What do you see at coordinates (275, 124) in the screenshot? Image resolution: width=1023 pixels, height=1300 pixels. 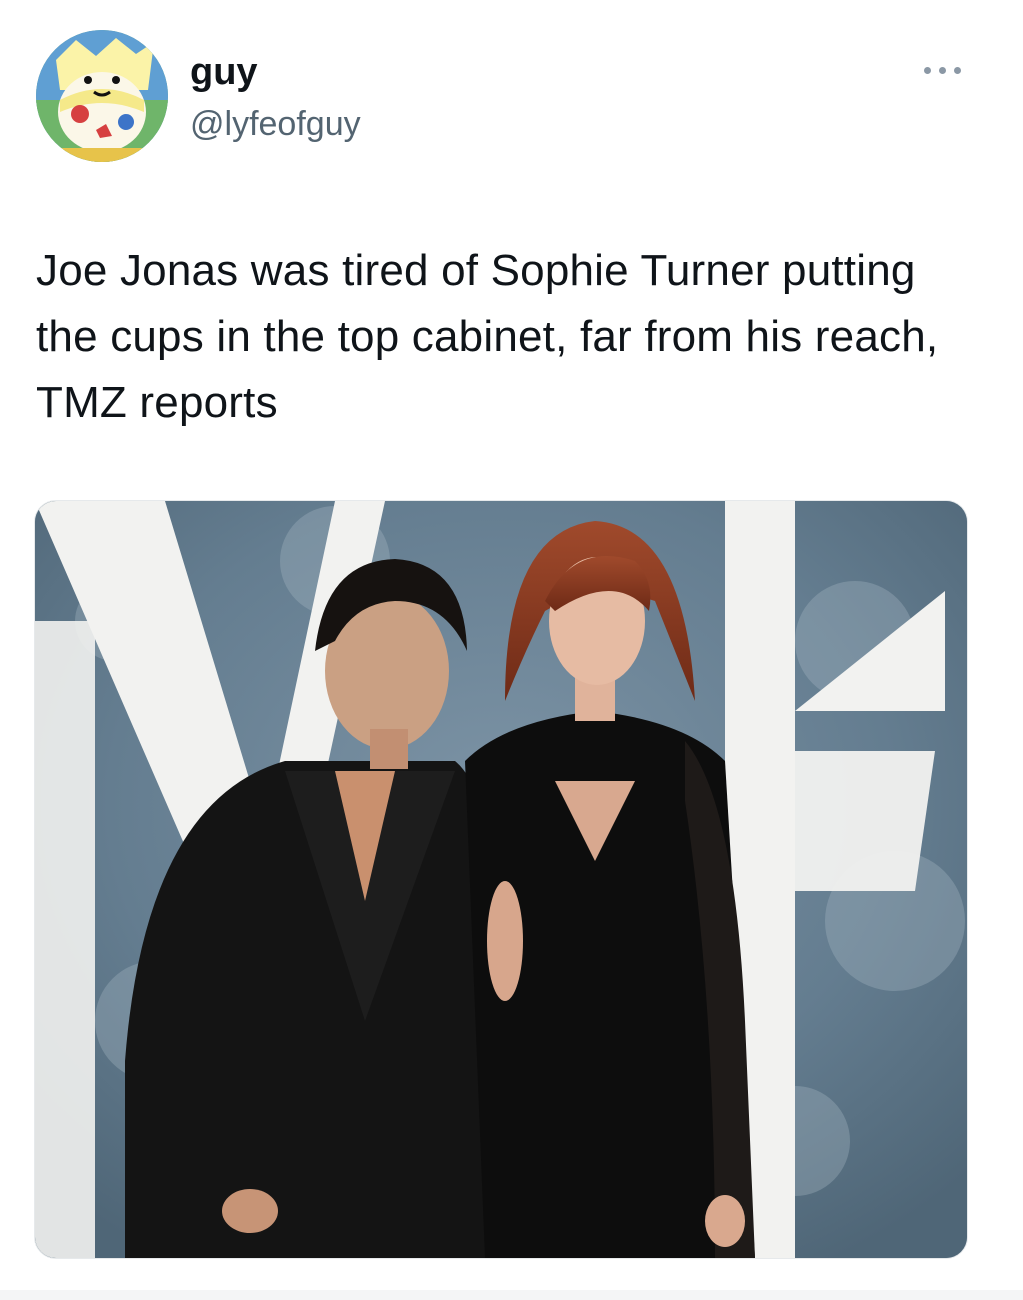 I see `user-handle: @lyfeofguy` at bounding box center [275, 124].